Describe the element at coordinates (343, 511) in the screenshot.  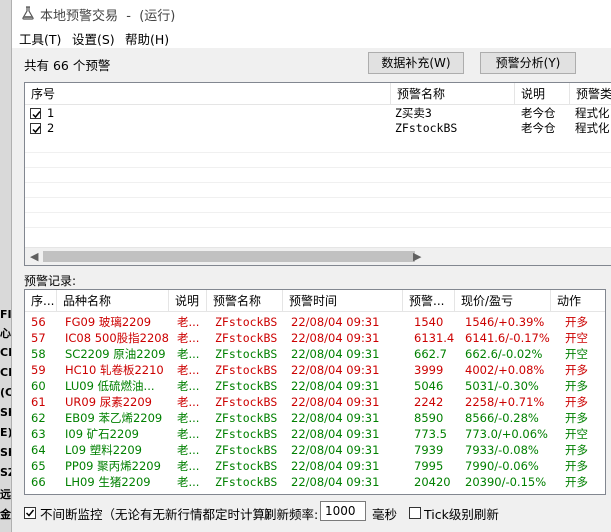
I see `refresh-rate-input: 1000` at that location.